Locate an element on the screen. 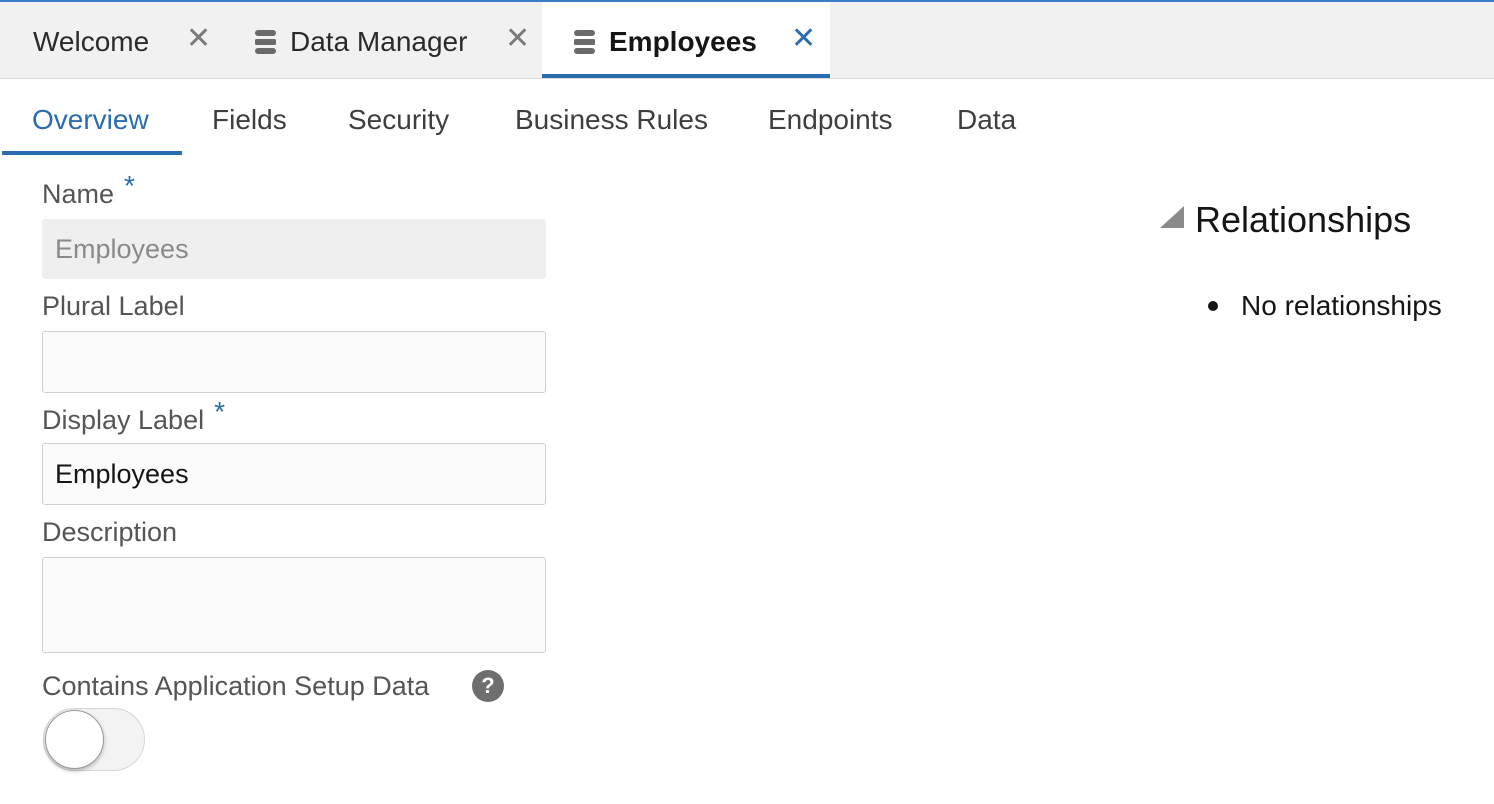 The image size is (1494, 804). doc-tab-label: Data Manager is located at coordinates (379, 41).